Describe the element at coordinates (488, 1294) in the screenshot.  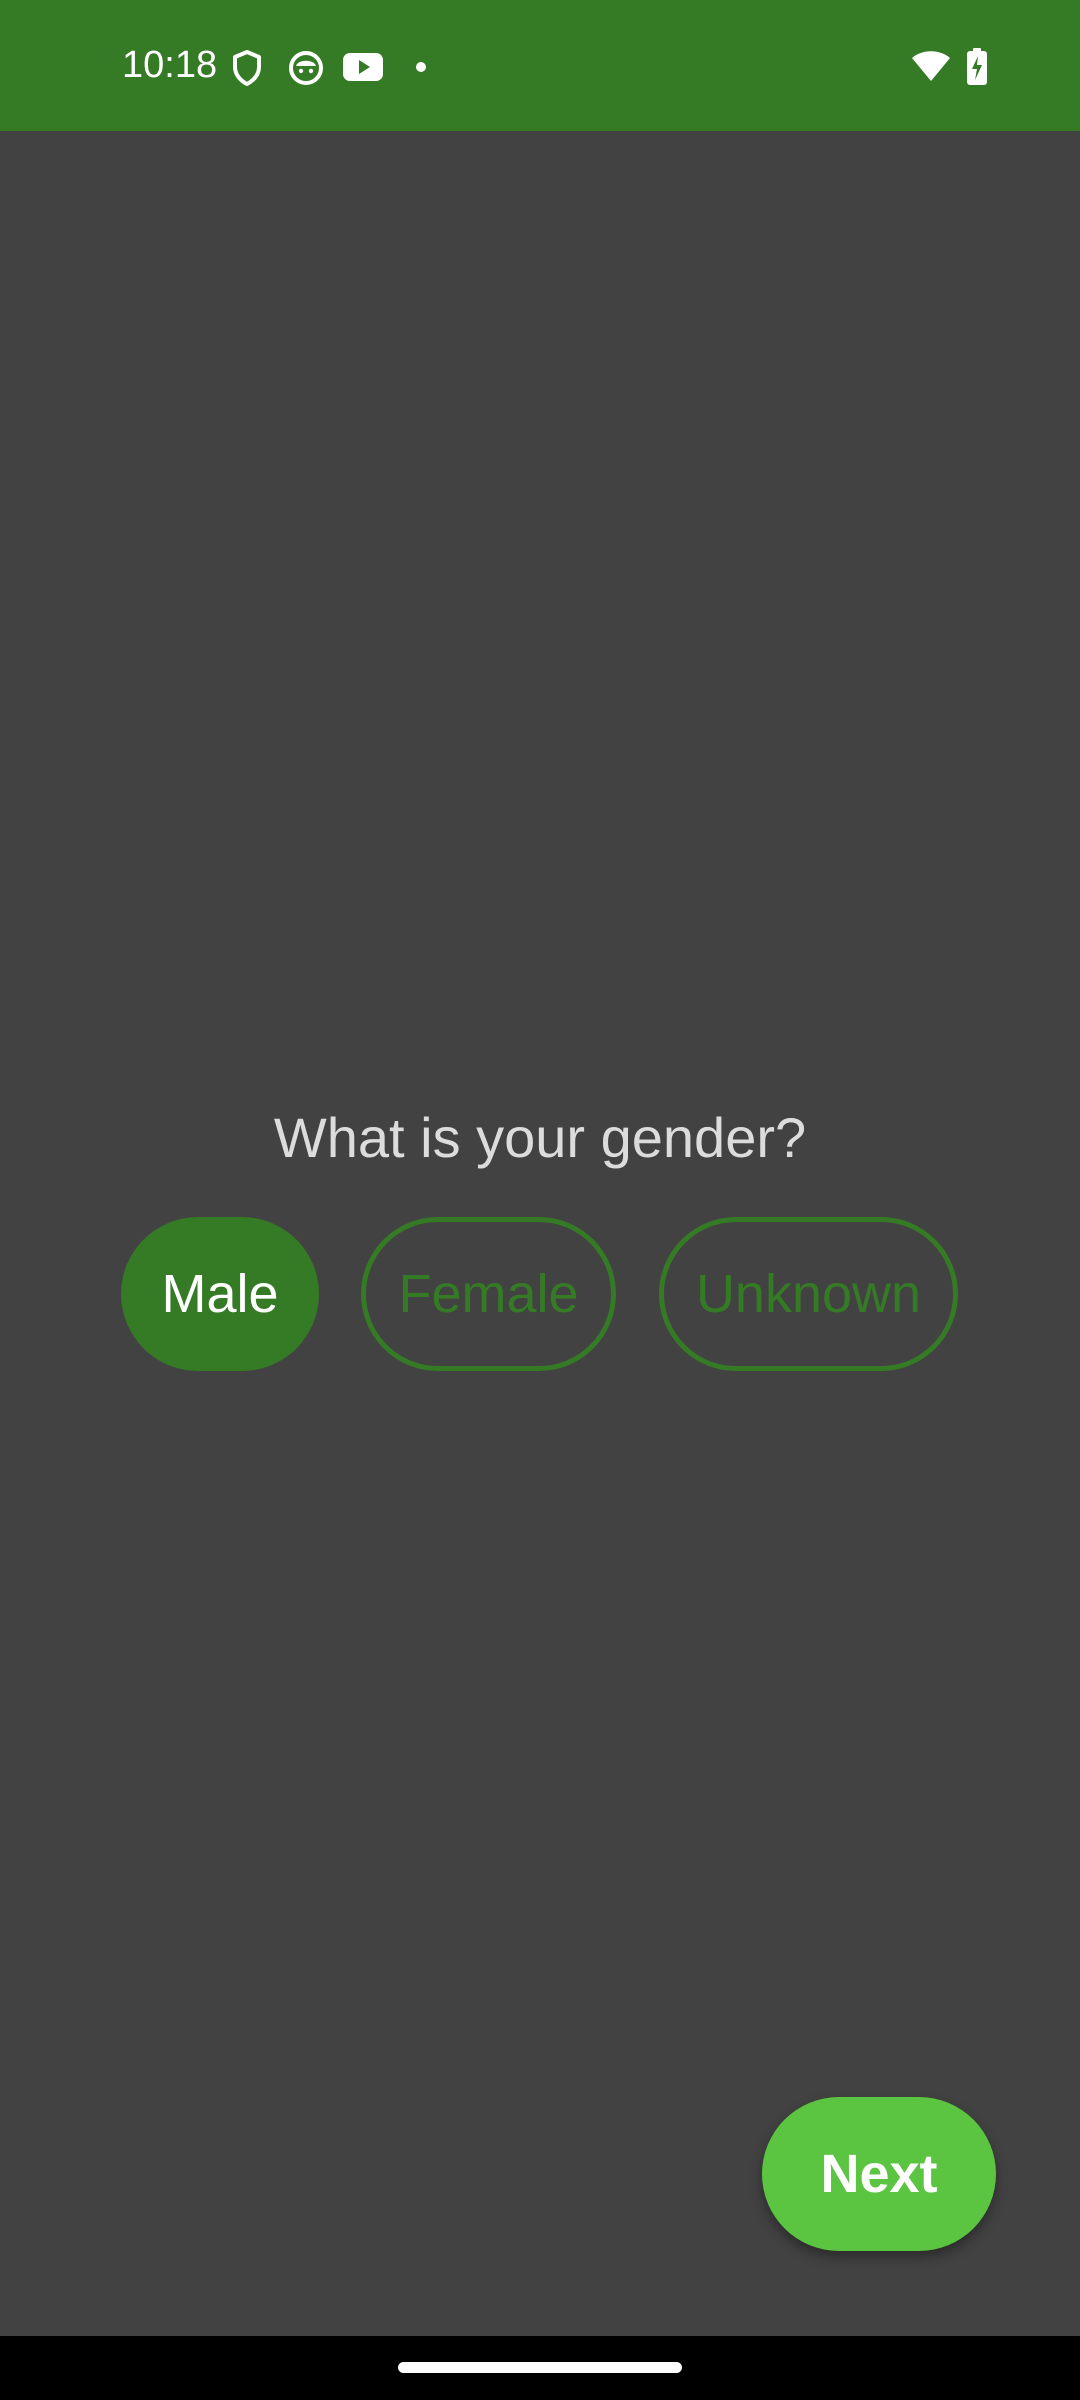
I see `gender-option-female: Female` at that location.